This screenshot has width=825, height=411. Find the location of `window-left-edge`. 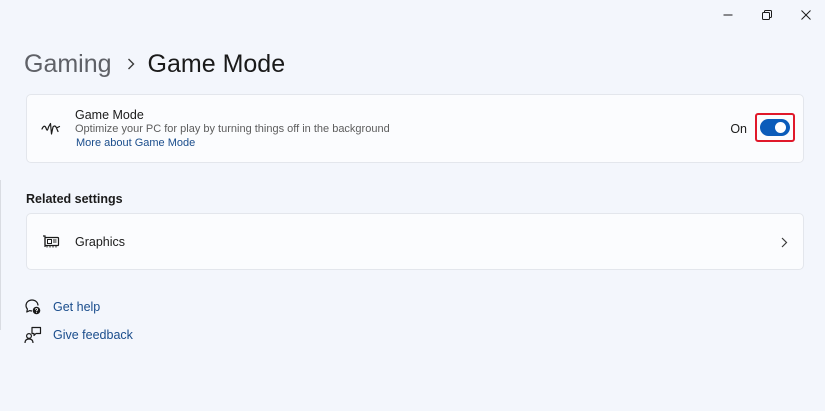

window-left-edge is located at coordinates (0, 255).